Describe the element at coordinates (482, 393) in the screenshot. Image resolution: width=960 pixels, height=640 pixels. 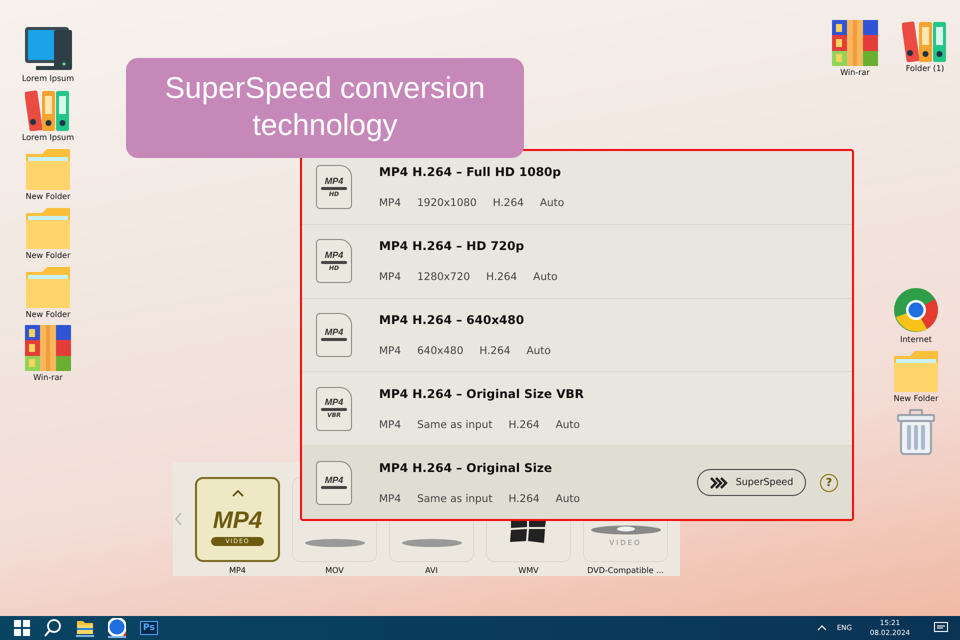
I see `preset-title: MP4 H.264 – Original Size VBR` at that location.